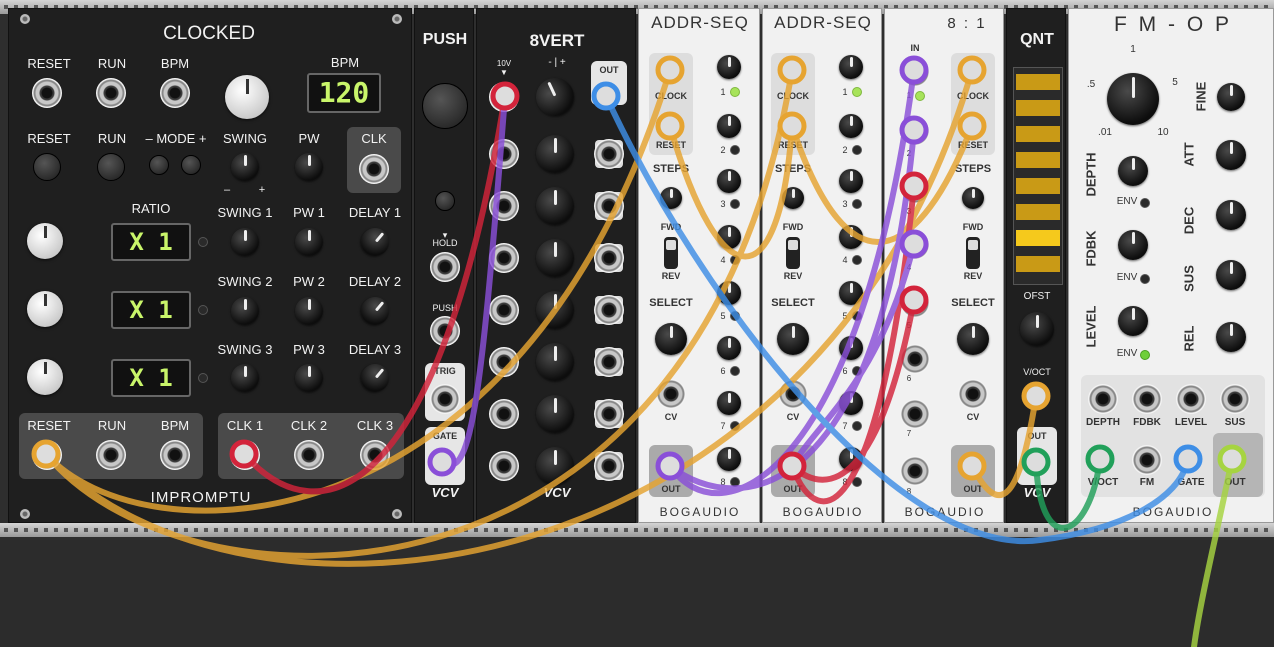 The image size is (1274, 647). What do you see at coordinates (1133, 99) in the screenshot?
I see `frequency-ratio-knob` at bounding box center [1133, 99].